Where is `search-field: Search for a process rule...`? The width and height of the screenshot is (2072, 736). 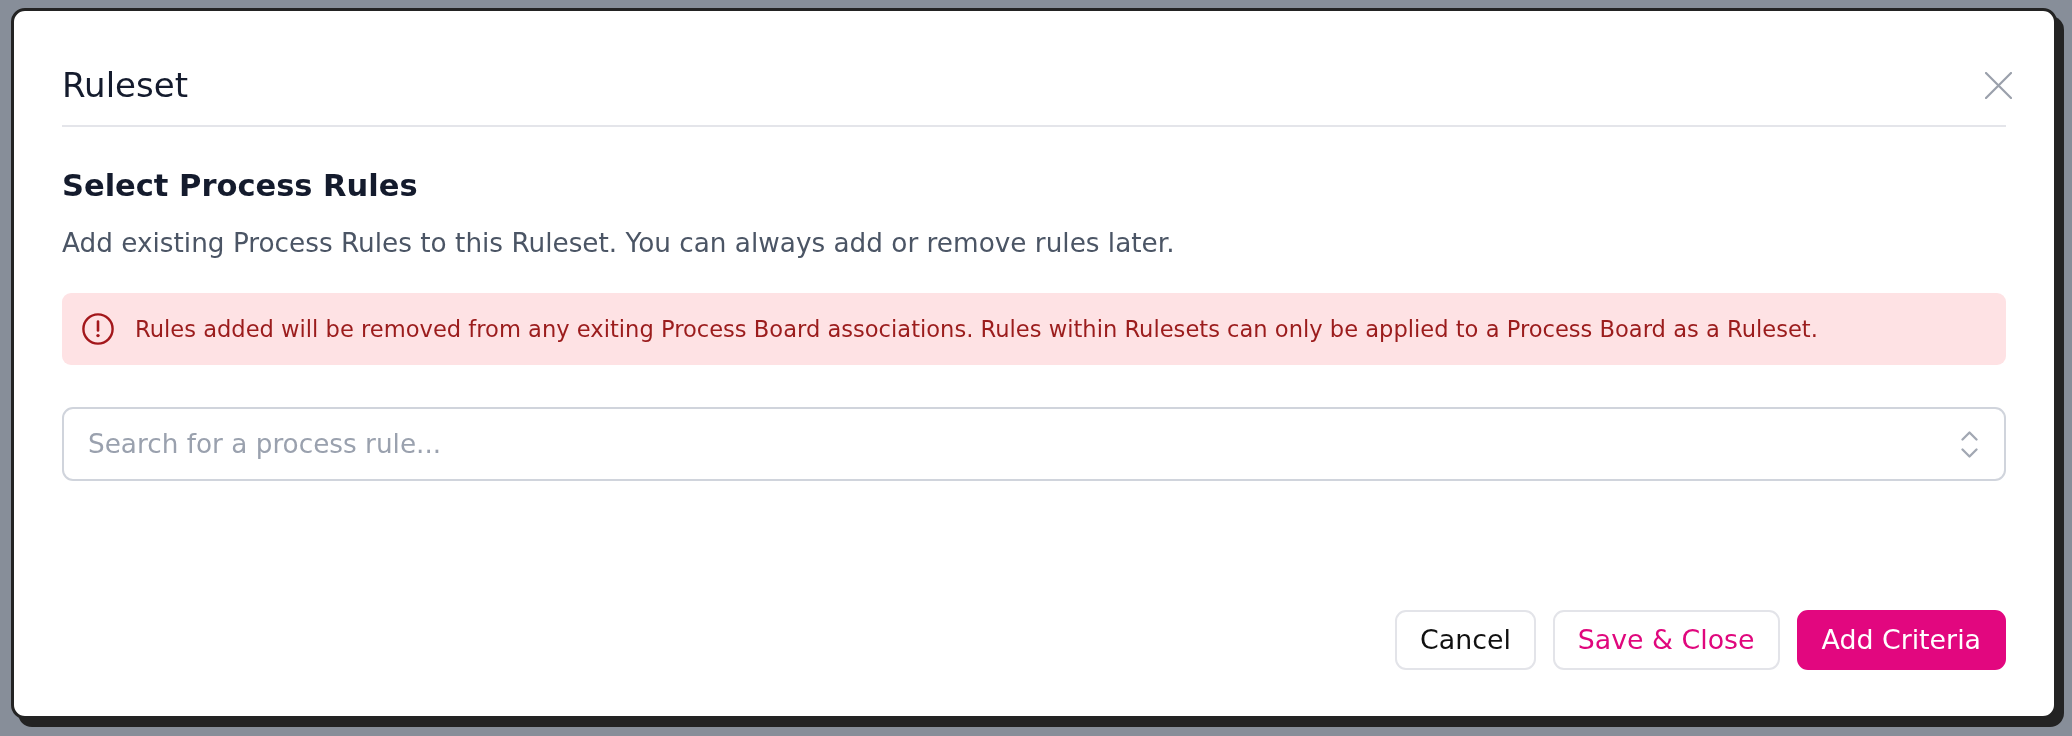
search-field: Search for a process rule... is located at coordinates (1034, 444).